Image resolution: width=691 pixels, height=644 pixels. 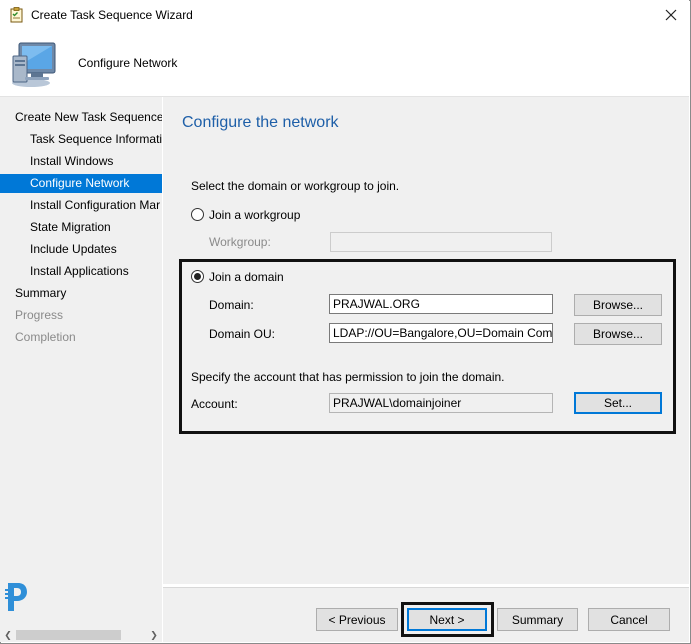 What do you see at coordinates (154, 635) in the screenshot?
I see `scroll-right-icon: ❯` at bounding box center [154, 635].